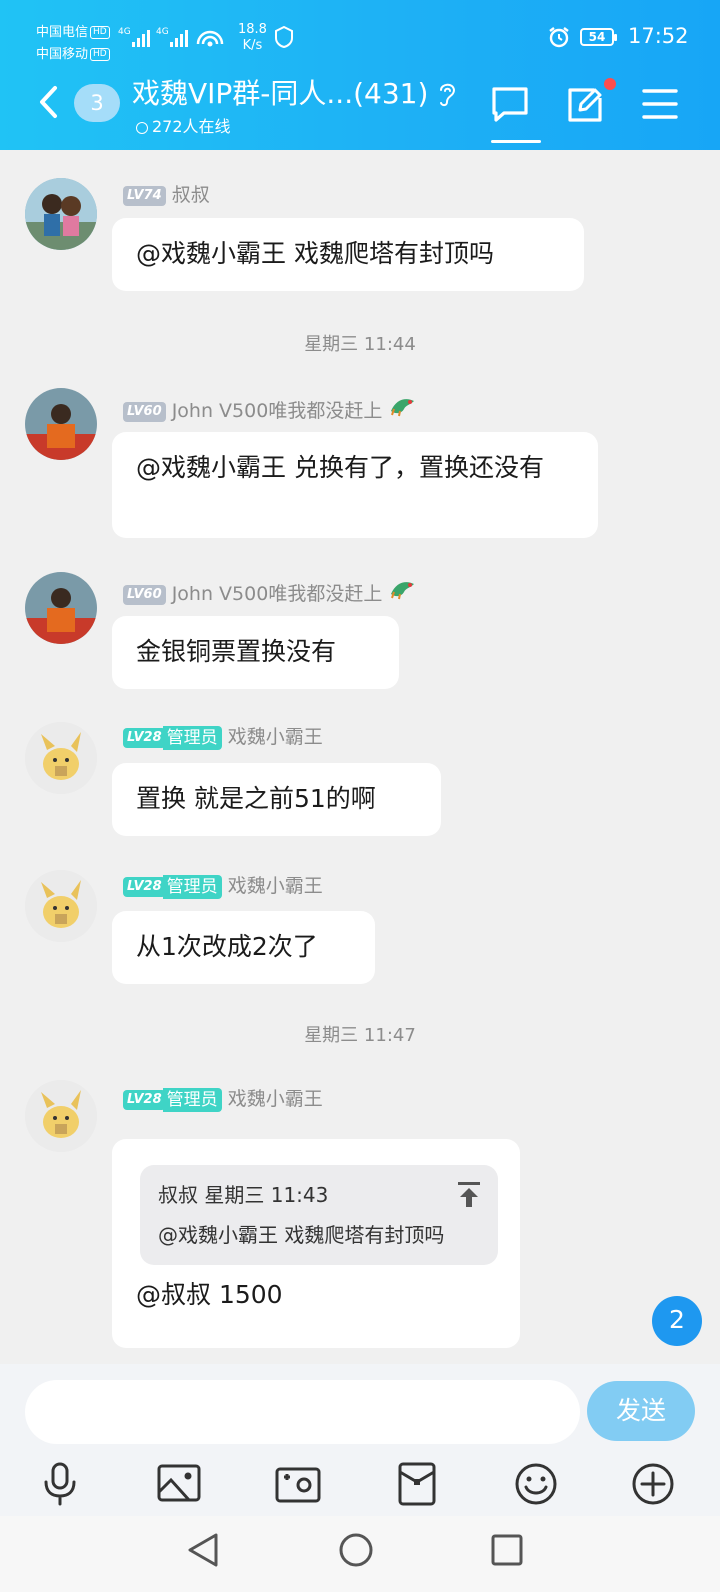  Describe the element at coordinates (356, 1552) in the screenshot. I see `home-nav-icon` at that location.